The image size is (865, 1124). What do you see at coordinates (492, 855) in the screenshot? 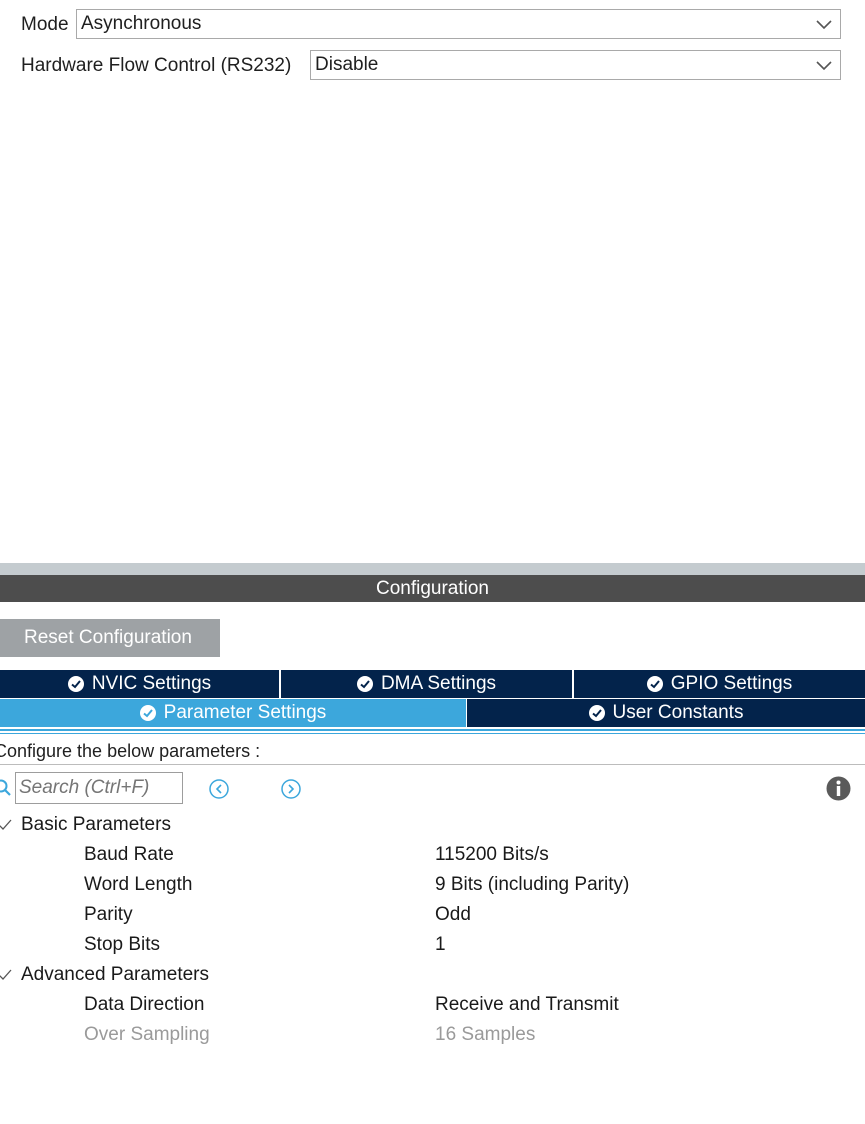
I see `param-value: 115200 Bits/s` at bounding box center [492, 855].